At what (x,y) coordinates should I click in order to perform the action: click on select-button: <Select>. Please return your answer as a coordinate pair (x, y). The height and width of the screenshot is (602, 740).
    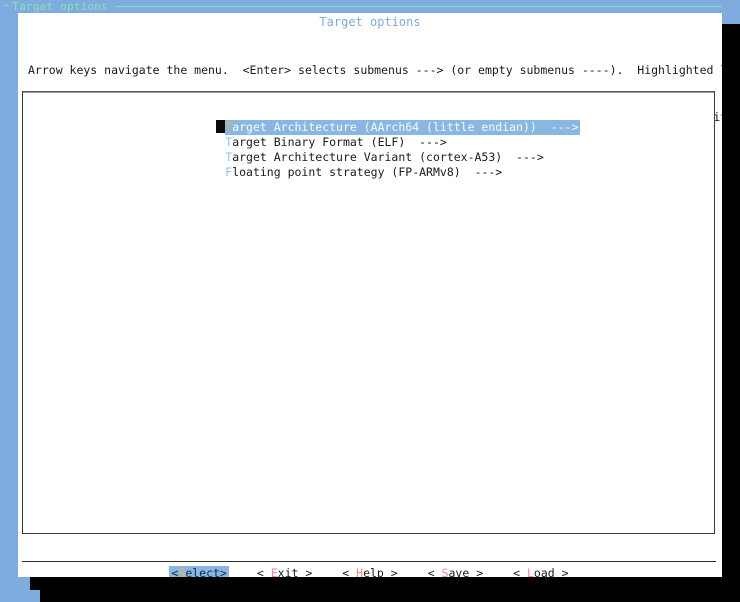
    Looking at the image, I should click on (199, 571).